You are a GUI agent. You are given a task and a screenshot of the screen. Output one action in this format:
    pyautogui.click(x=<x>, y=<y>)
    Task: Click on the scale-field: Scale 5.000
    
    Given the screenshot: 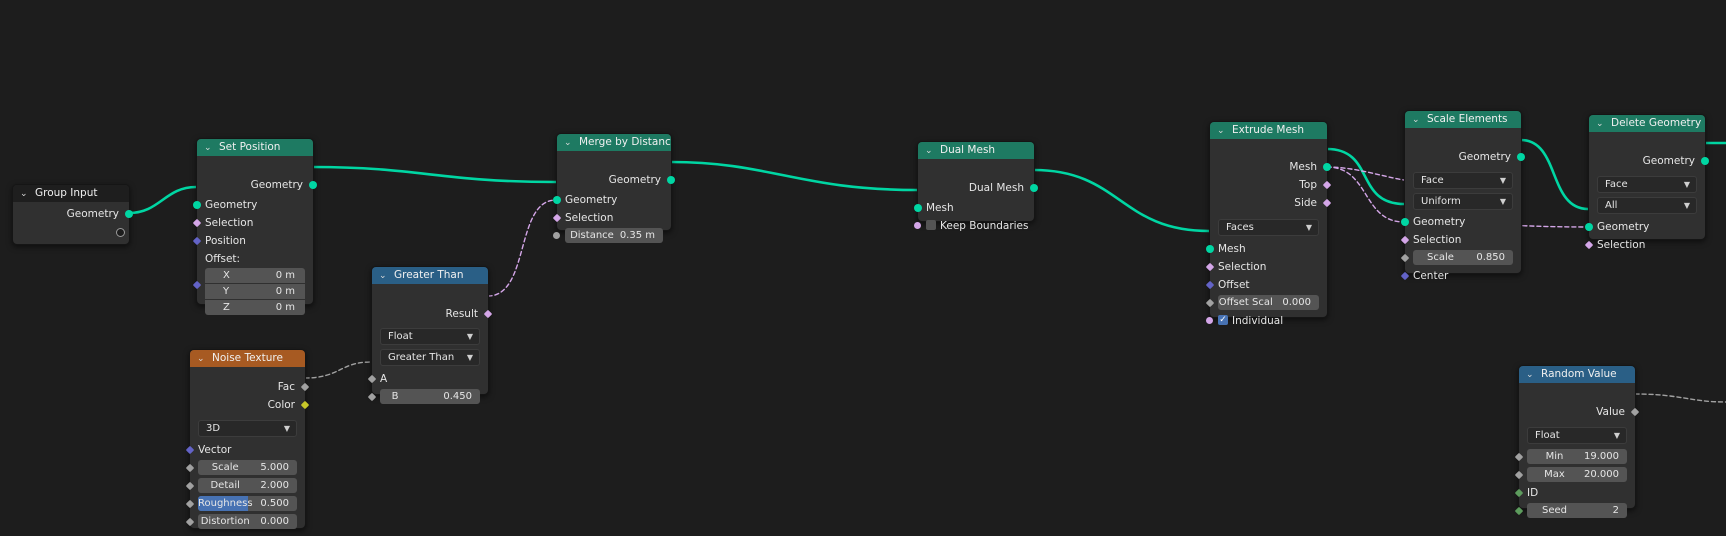 What is the action you would take?
    pyautogui.click(x=247, y=467)
    